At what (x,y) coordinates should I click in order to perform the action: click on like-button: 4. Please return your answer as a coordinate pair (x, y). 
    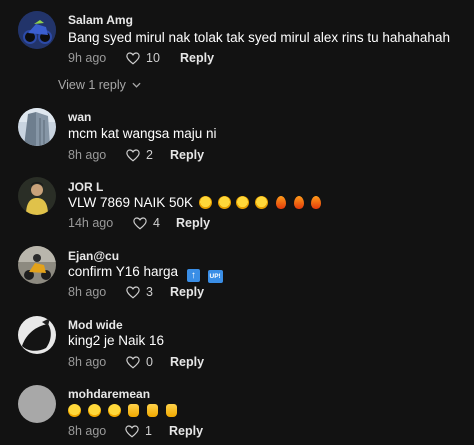
    Looking at the image, I should click on (154, 223).